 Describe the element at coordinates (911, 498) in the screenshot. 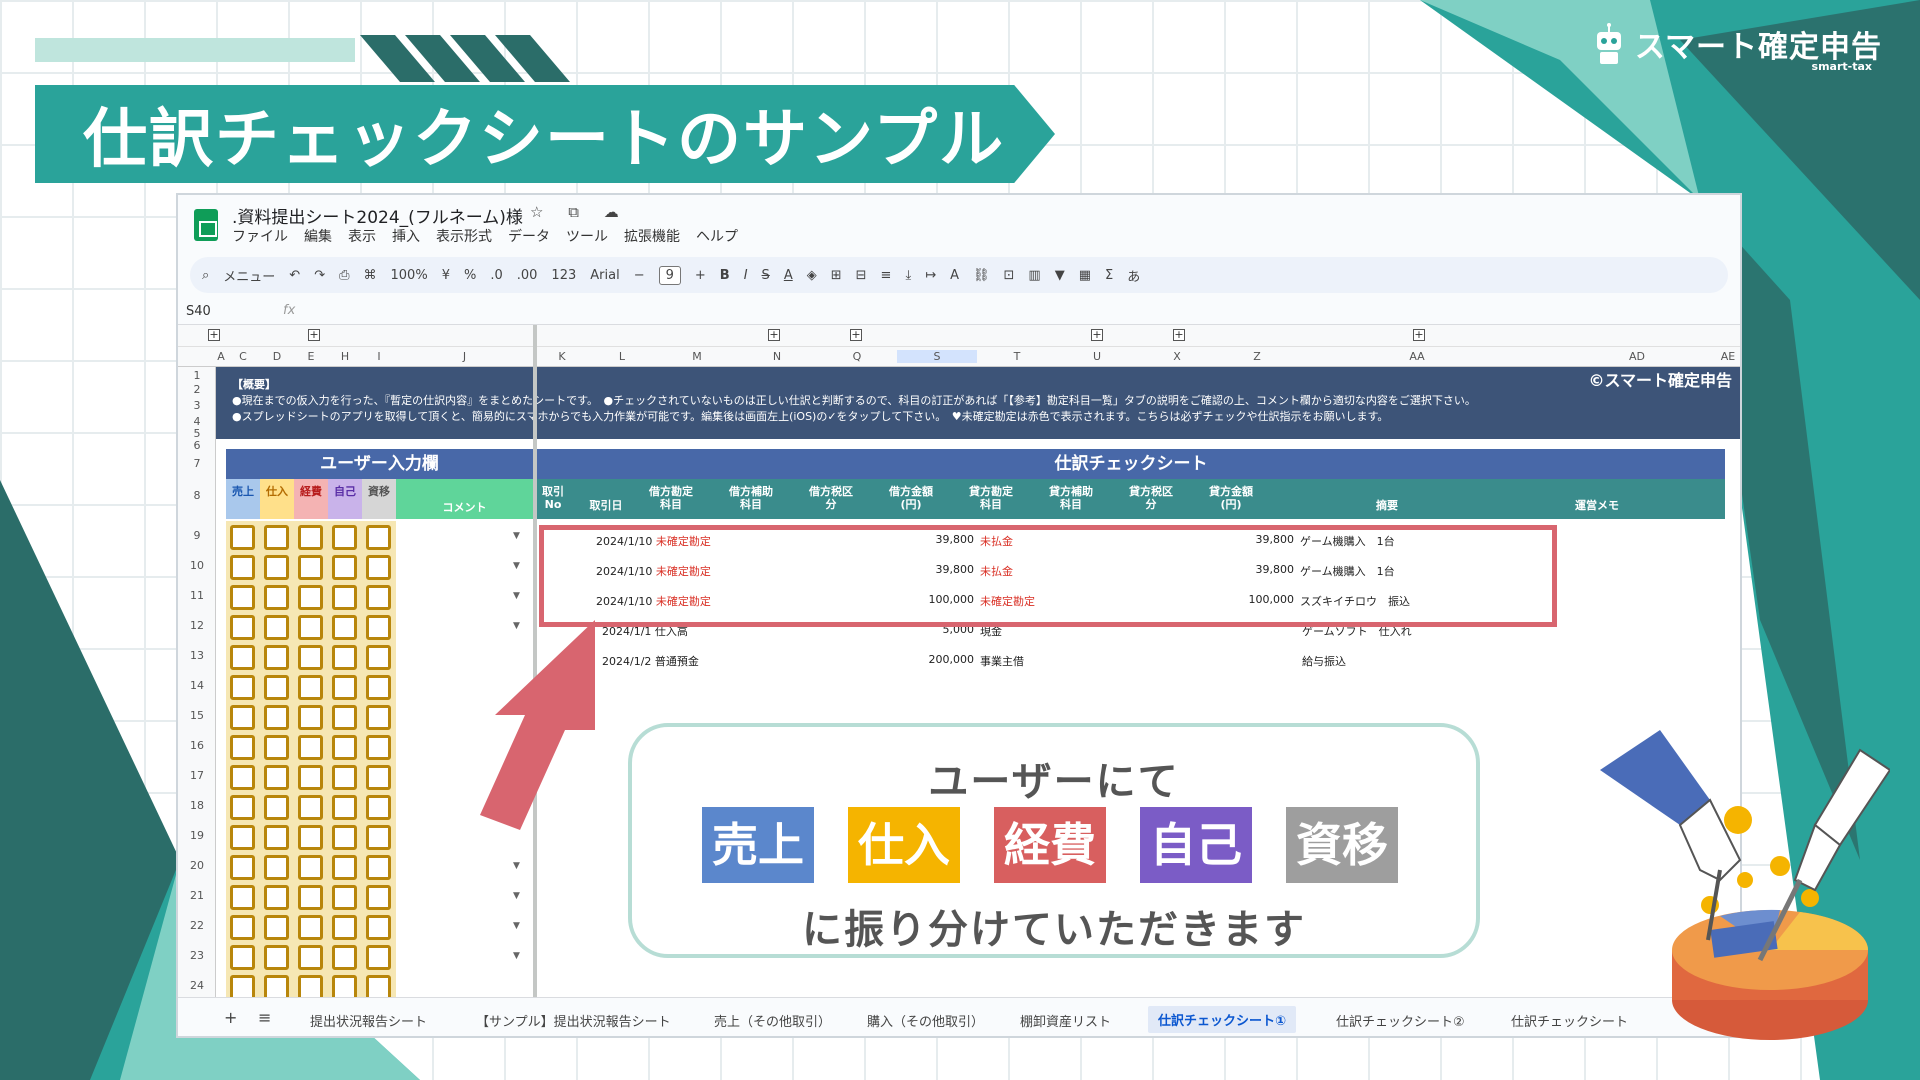

I see `header-debit-amount: 借方金額(円)` at that location.